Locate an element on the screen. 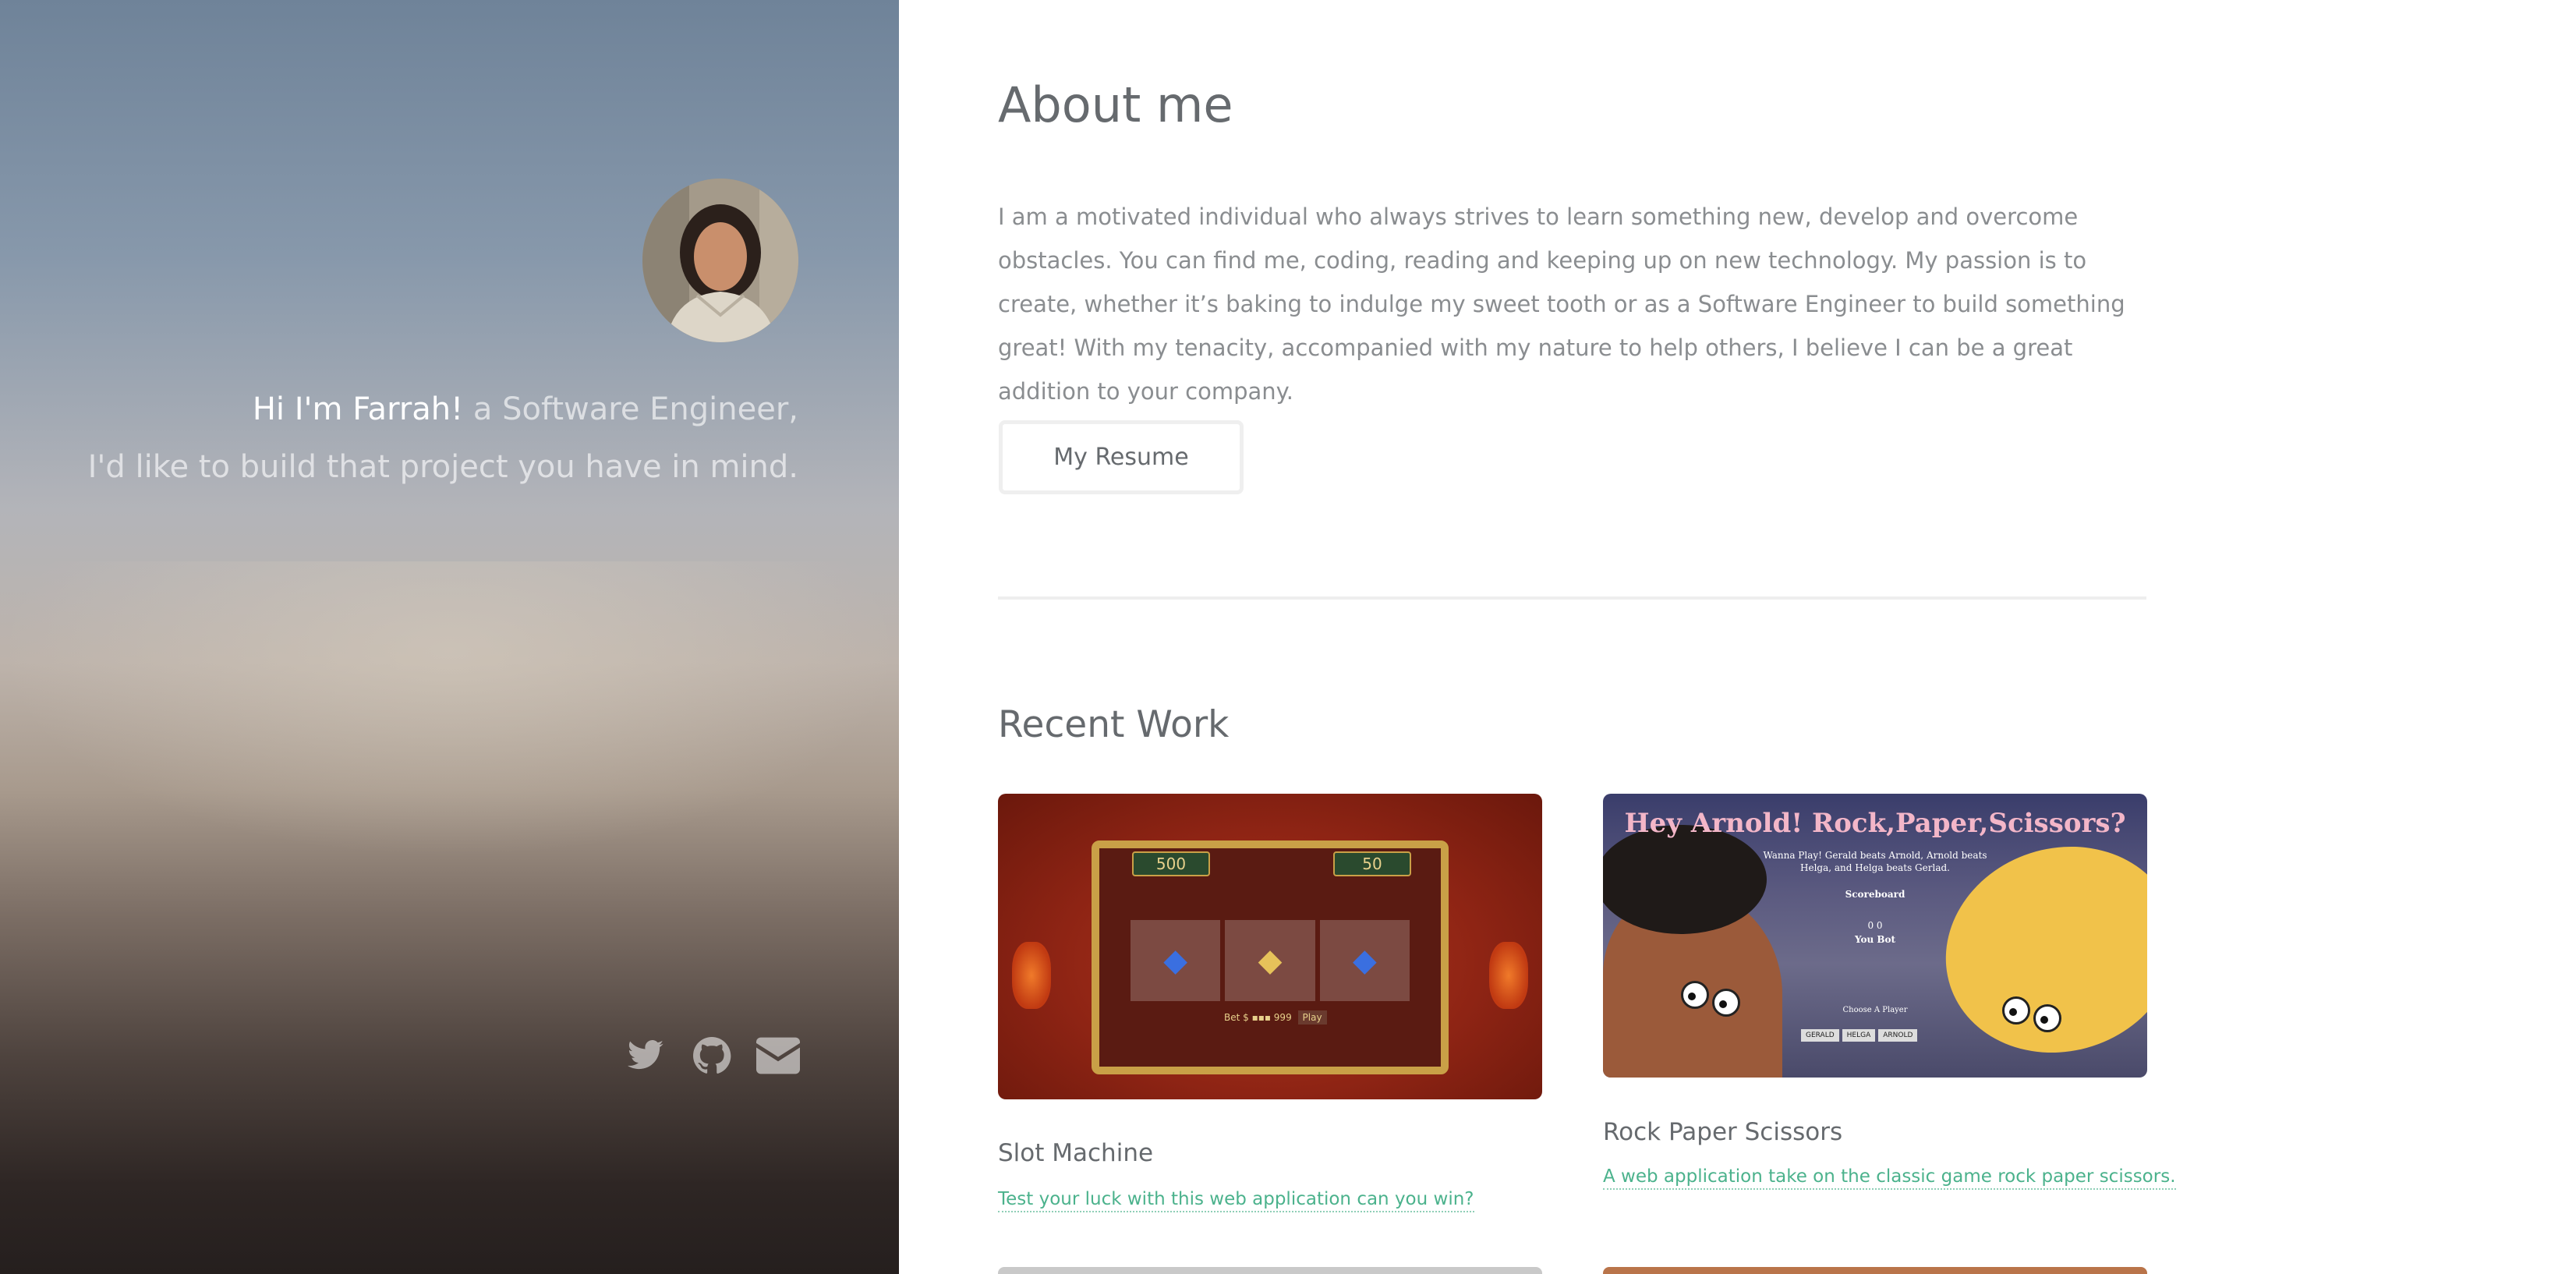 This screenshot has width=2576, height=1274. email-link is located at coordinates (778, 1055).